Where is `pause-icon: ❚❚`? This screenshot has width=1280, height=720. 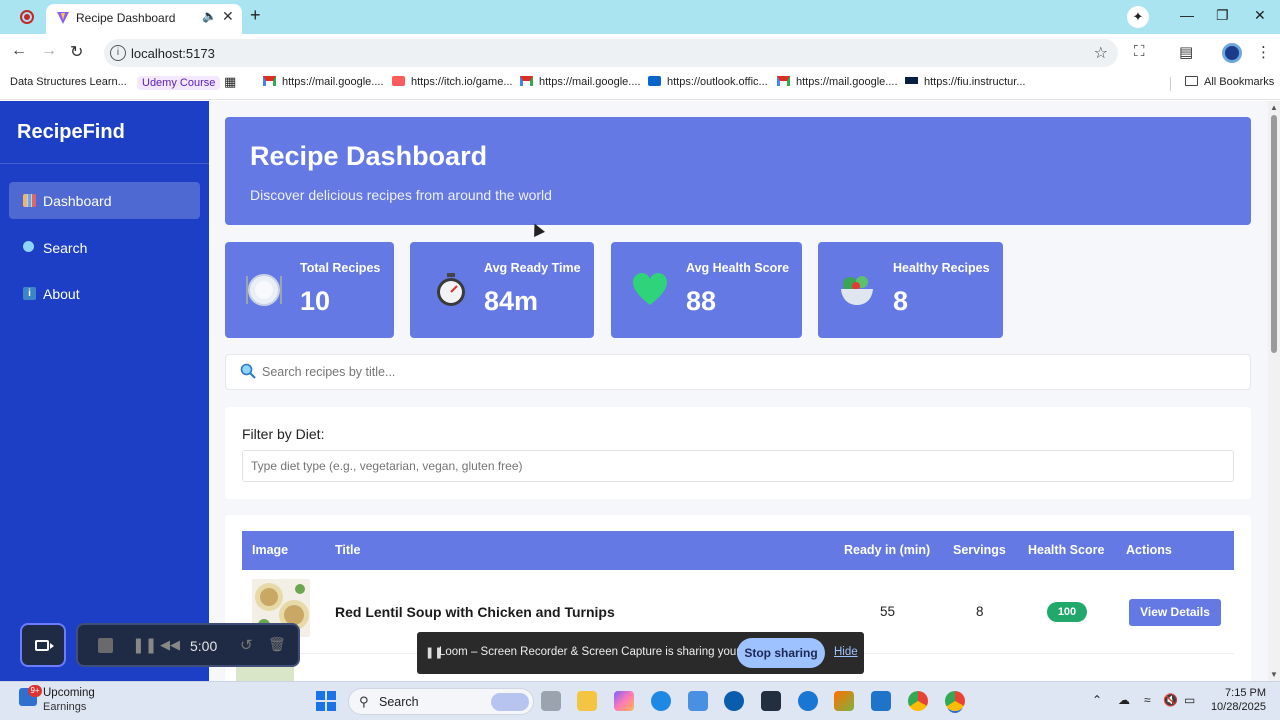 pause-icon: ❚❚ is located at coordinates (144, 645).